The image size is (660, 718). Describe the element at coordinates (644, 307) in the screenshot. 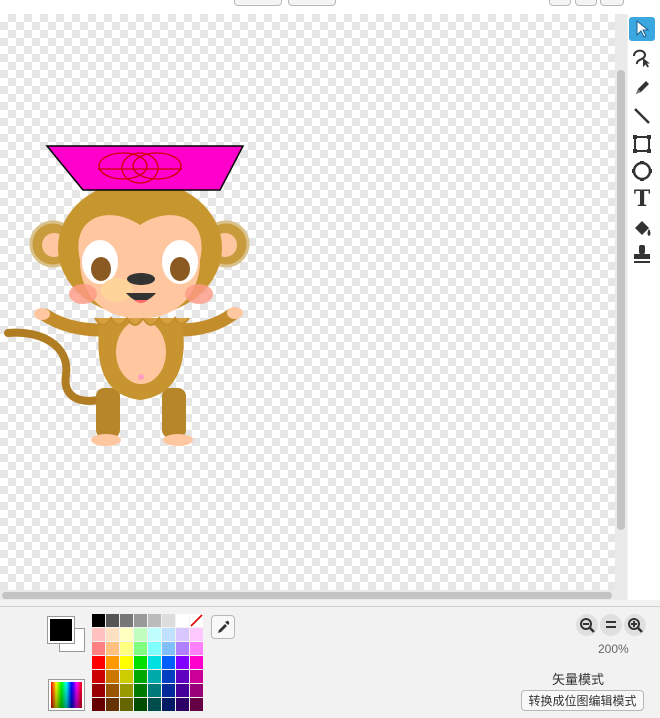

I see `tool-palette: T` at that location.